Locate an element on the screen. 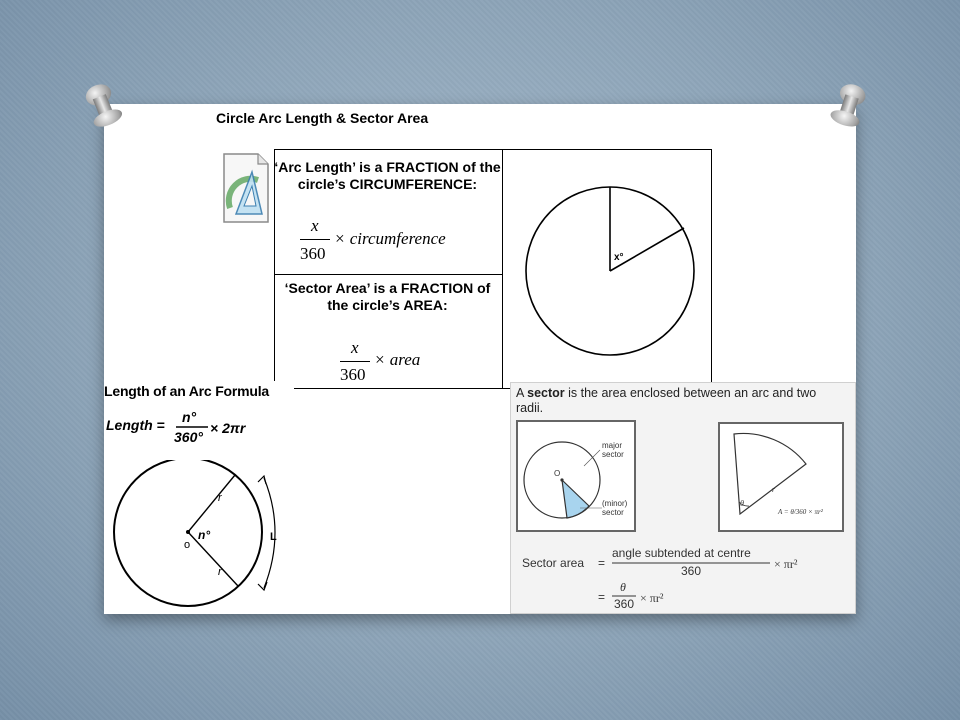 The width and height of the screenshot is (960, 720). arc-formula-title: Length of an Arc Formula is located at coordinates (187, 391).